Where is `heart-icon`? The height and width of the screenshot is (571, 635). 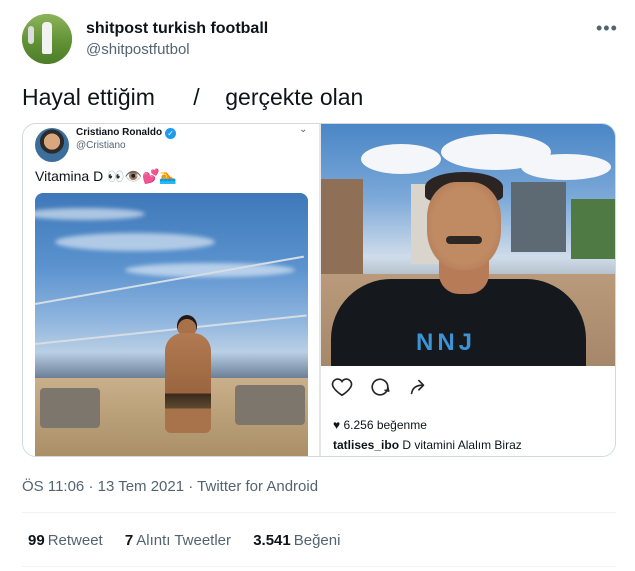 heart-icon is located at coordinates (342, 387).